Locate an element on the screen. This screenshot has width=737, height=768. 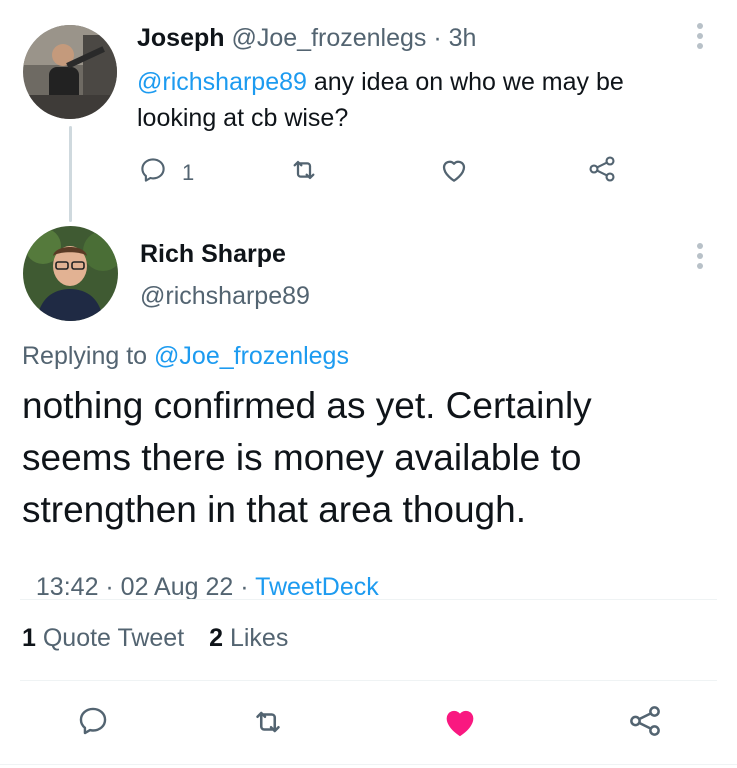
quote-tweet-stat: 1 Quote Tweet is located at coordinates (106, 638).